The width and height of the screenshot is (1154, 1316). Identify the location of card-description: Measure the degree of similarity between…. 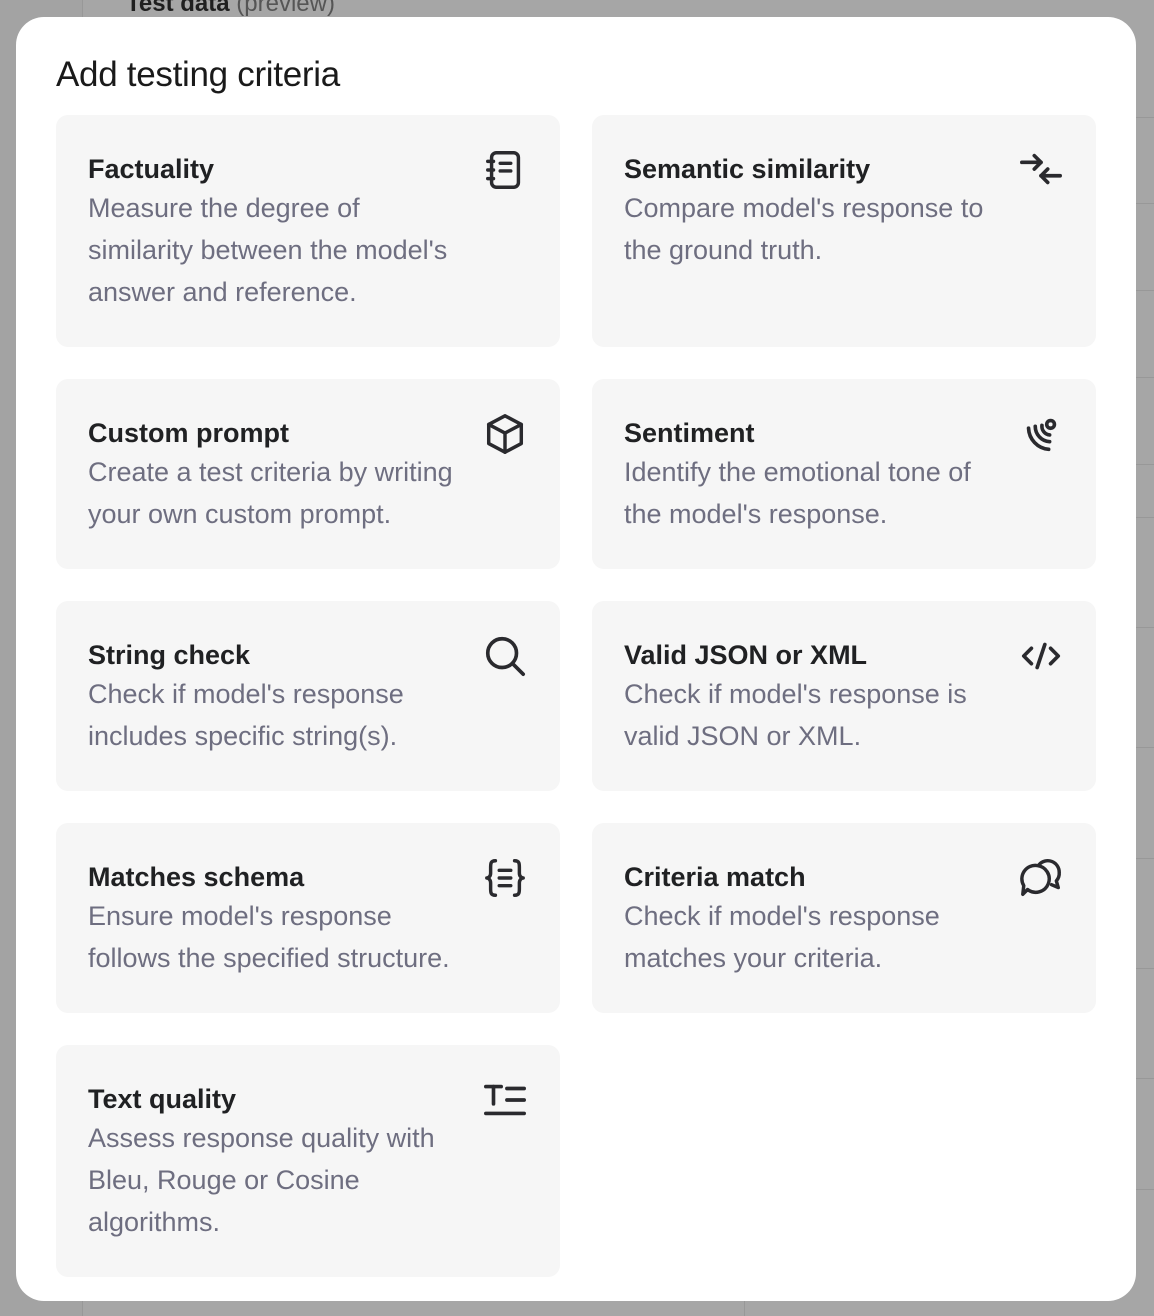
(268, 250).